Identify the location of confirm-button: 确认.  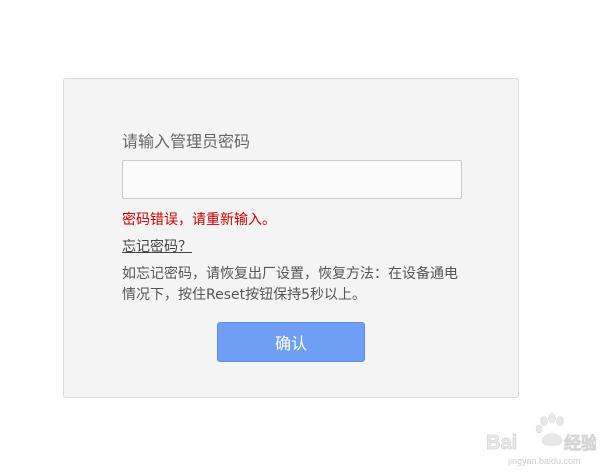
(291, 342).